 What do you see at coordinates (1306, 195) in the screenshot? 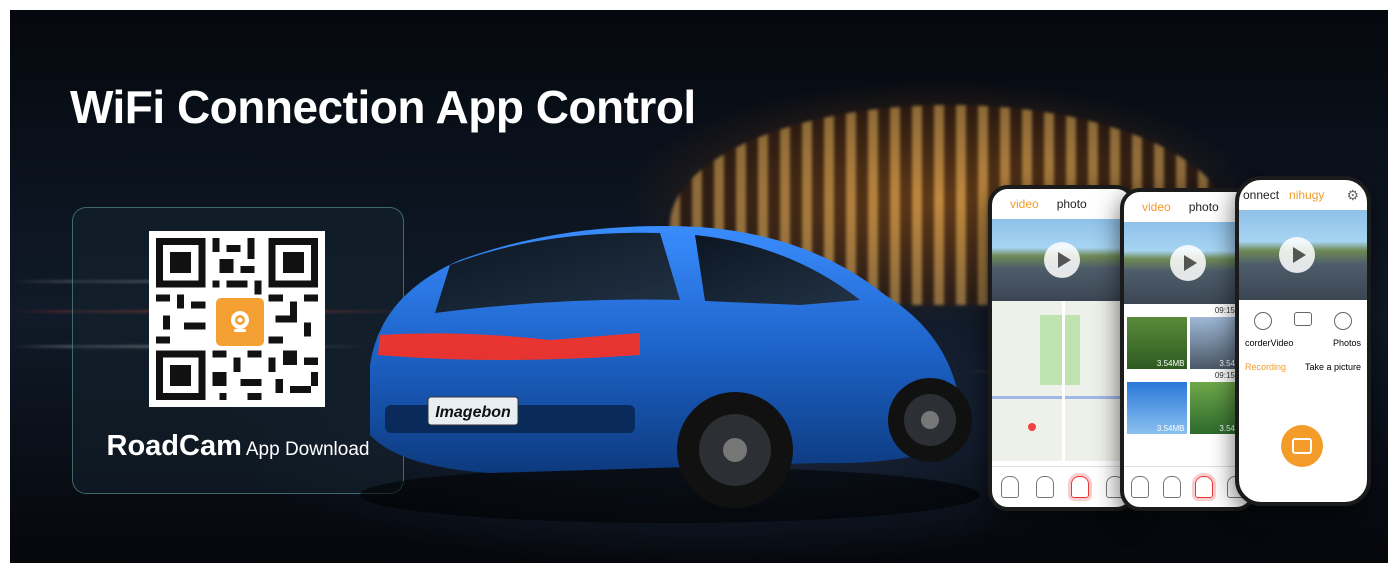
I see `tab-brand: nihugy` at bounding box center [1306, 195].